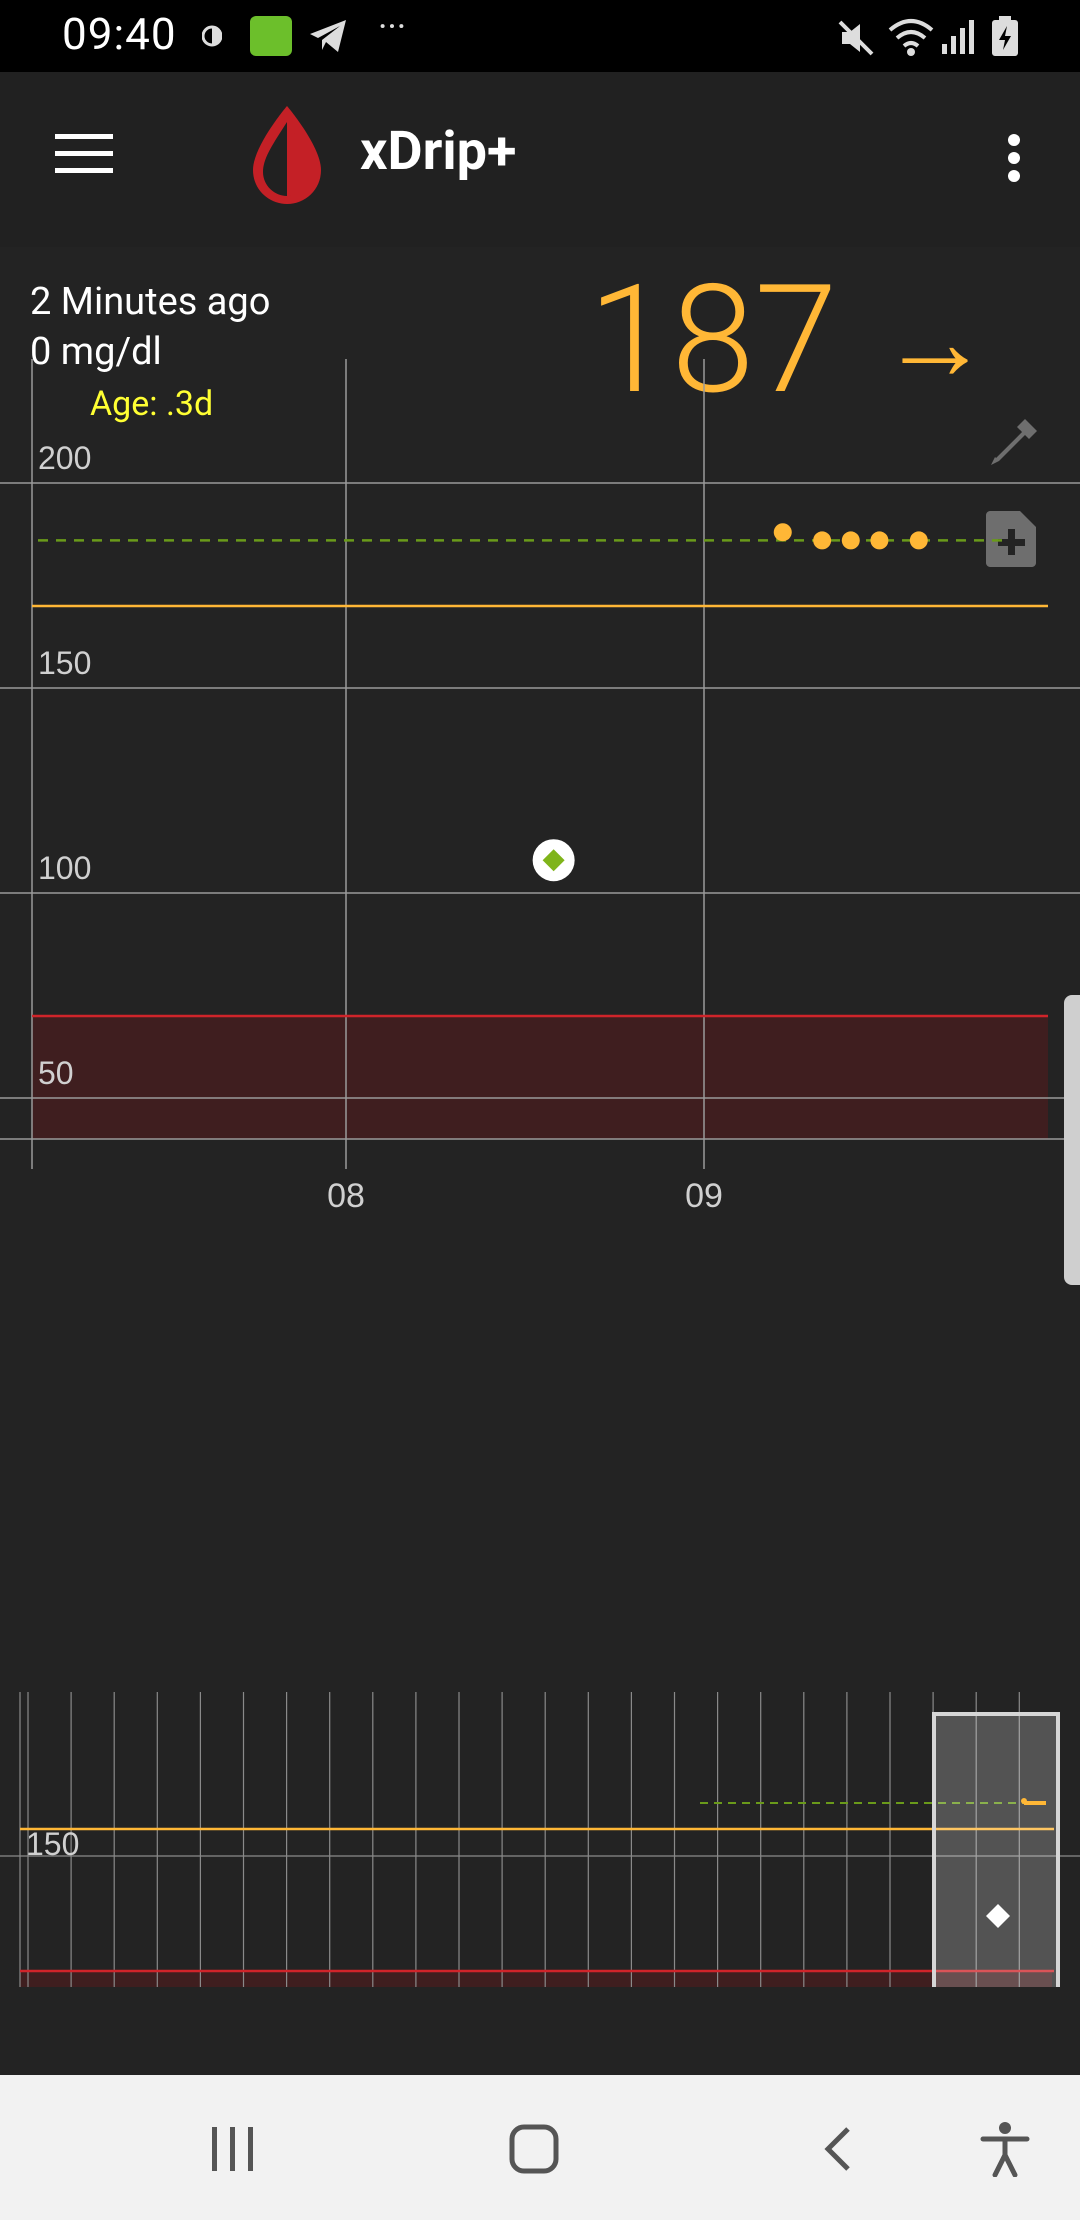 This screenshot has width=1080, height=2220. What do you see at coordinates (56, 1073) in the screenshot?
I see `y-tick-label: 50` at bounding box center [56, 1073].